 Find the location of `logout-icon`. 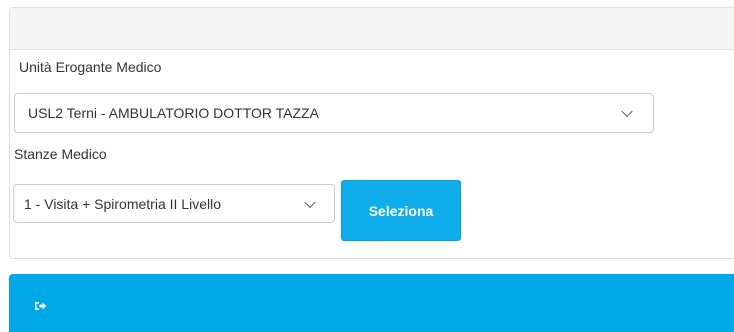

logout-icon is located at coordinates (40, 306).